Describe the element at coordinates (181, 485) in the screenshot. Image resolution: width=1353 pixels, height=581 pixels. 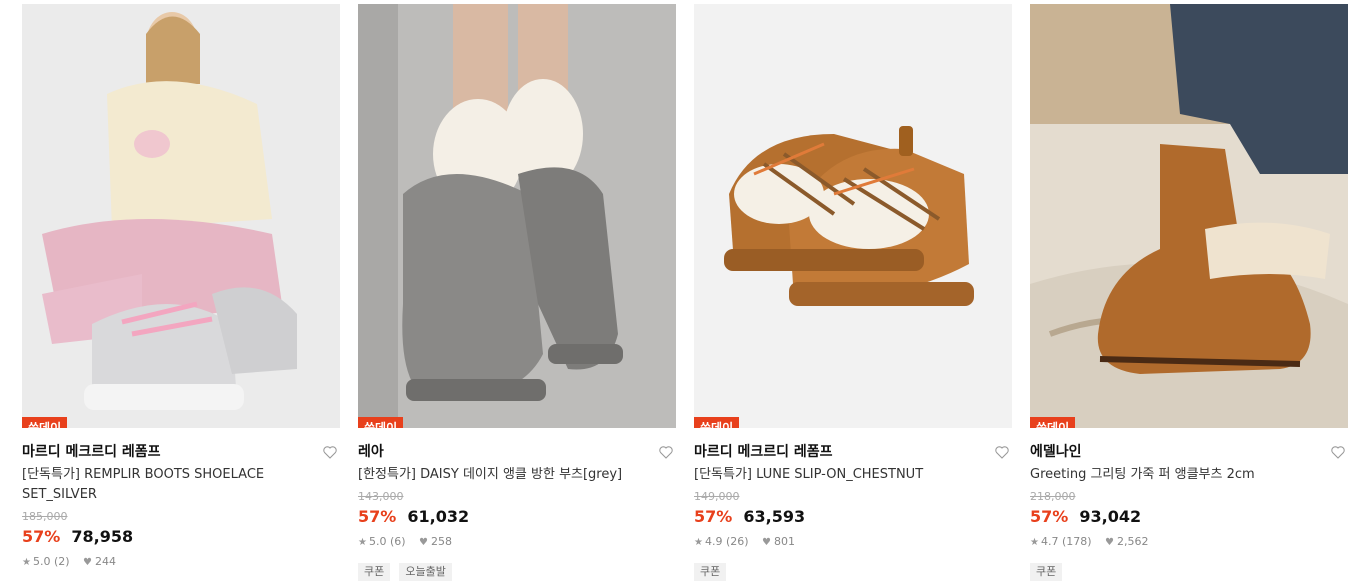
I see `product-title: [단독특가] REMPLIR BOOTS SHOELACE SET_SILVER` at that location.